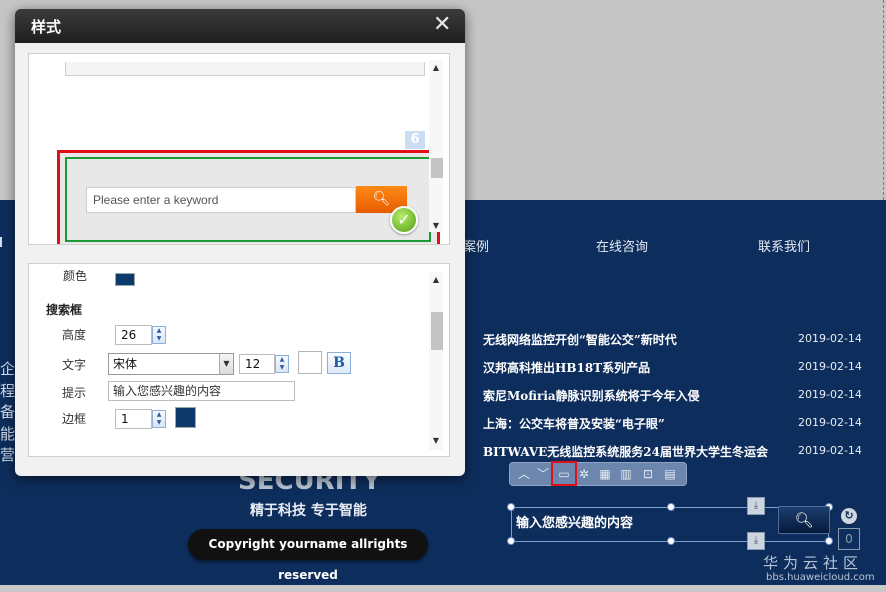  I want to click on nav-item-contact: 联系我们, so click(784, 245).